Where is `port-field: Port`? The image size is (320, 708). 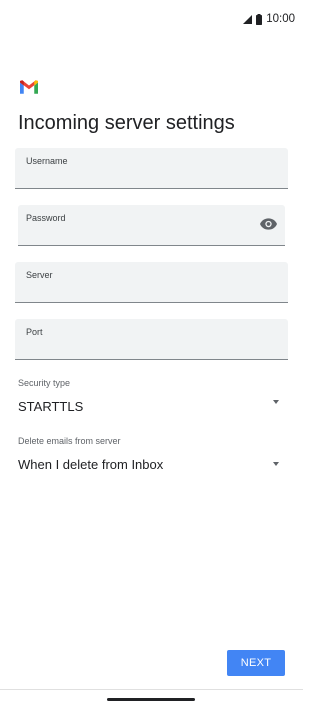 port-field: Port is located at coordinates (151, 339).